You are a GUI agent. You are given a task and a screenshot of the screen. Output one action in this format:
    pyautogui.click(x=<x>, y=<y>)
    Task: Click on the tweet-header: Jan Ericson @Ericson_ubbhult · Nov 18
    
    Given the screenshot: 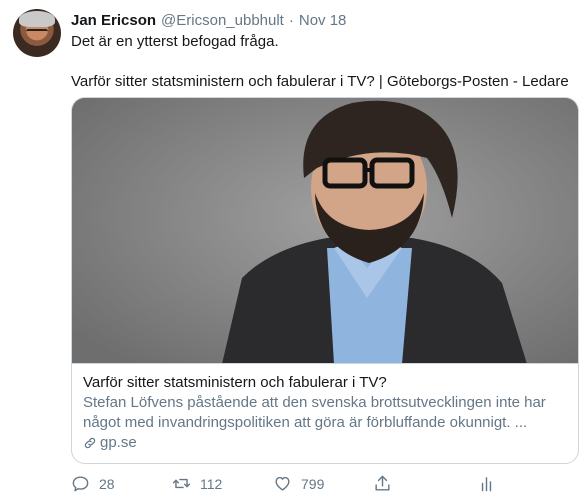 What is the action you would take?
    pyautogui.click(x=208, y=20)
    